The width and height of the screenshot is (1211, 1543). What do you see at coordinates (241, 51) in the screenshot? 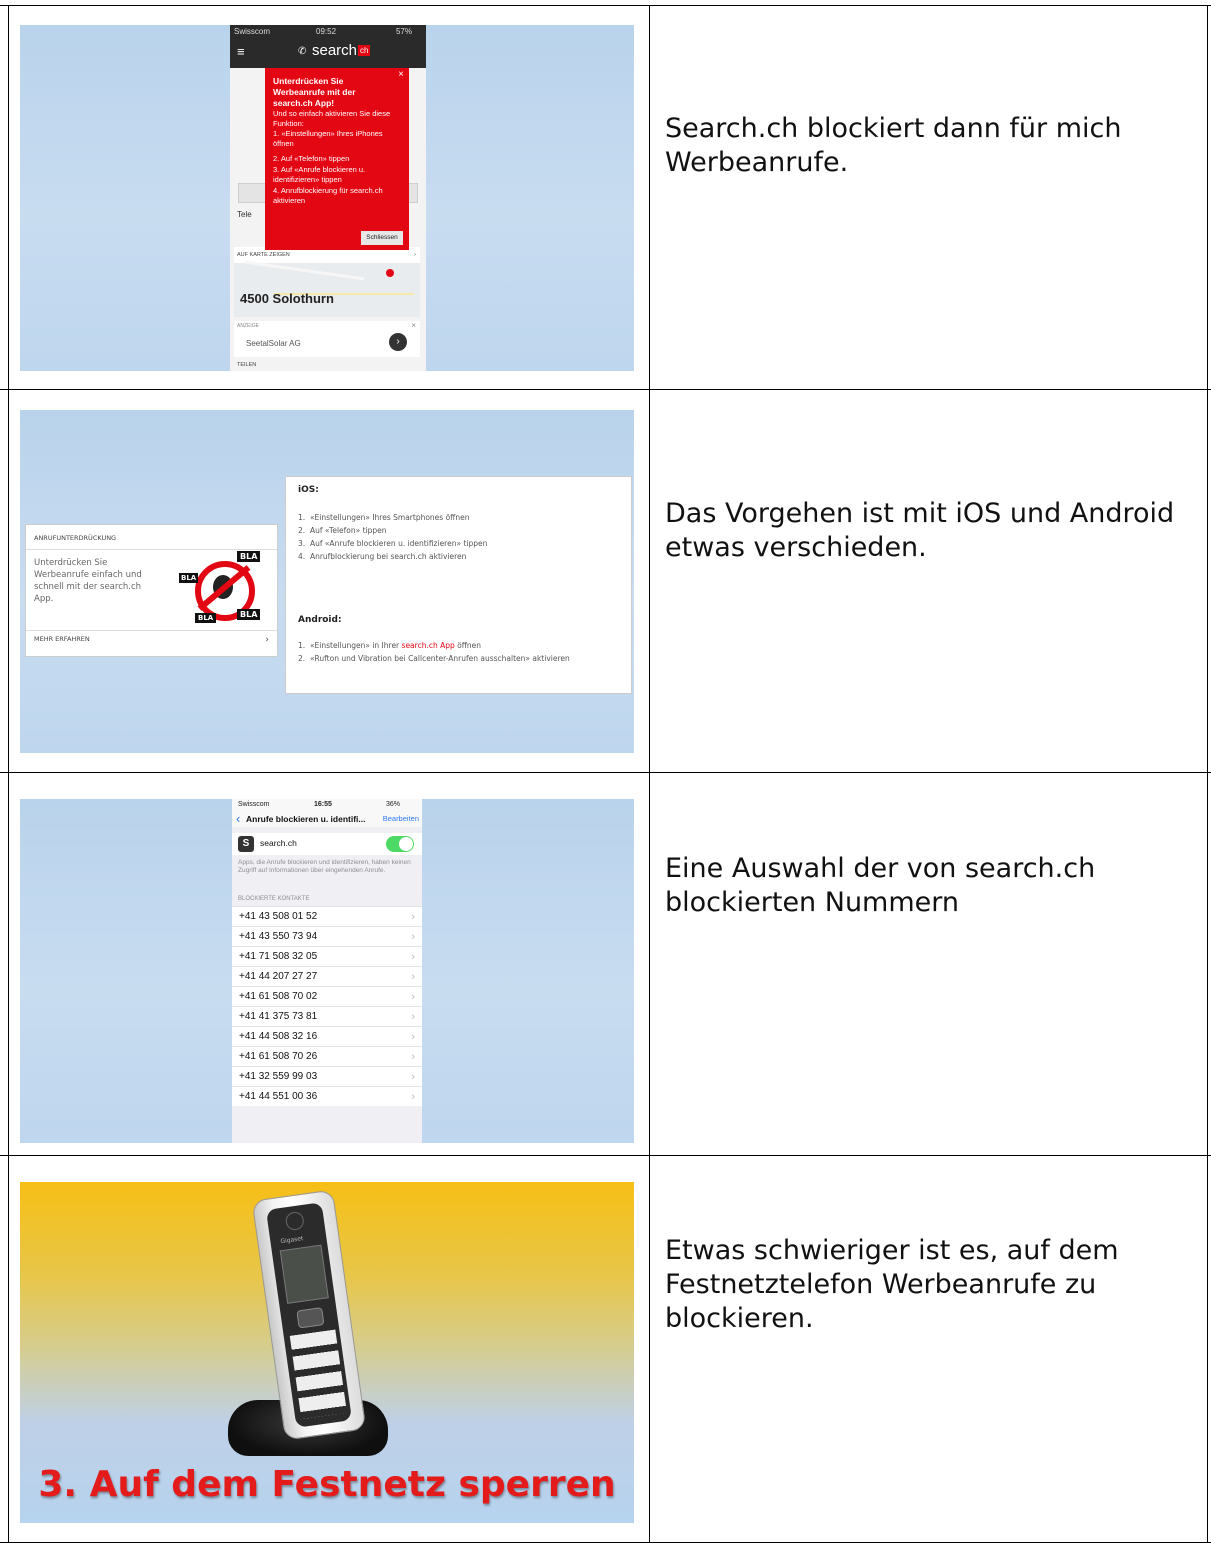
I see `menu-icon: ≡` at bounding box center [241, 51].